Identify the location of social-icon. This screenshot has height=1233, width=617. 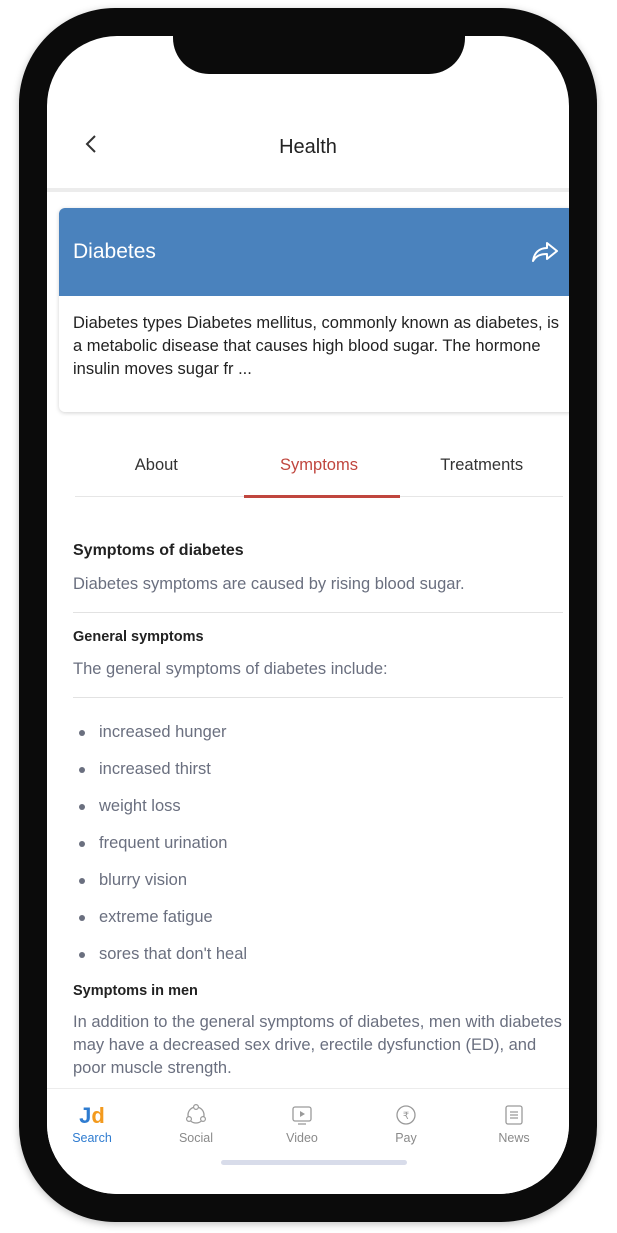
(196, 1113).